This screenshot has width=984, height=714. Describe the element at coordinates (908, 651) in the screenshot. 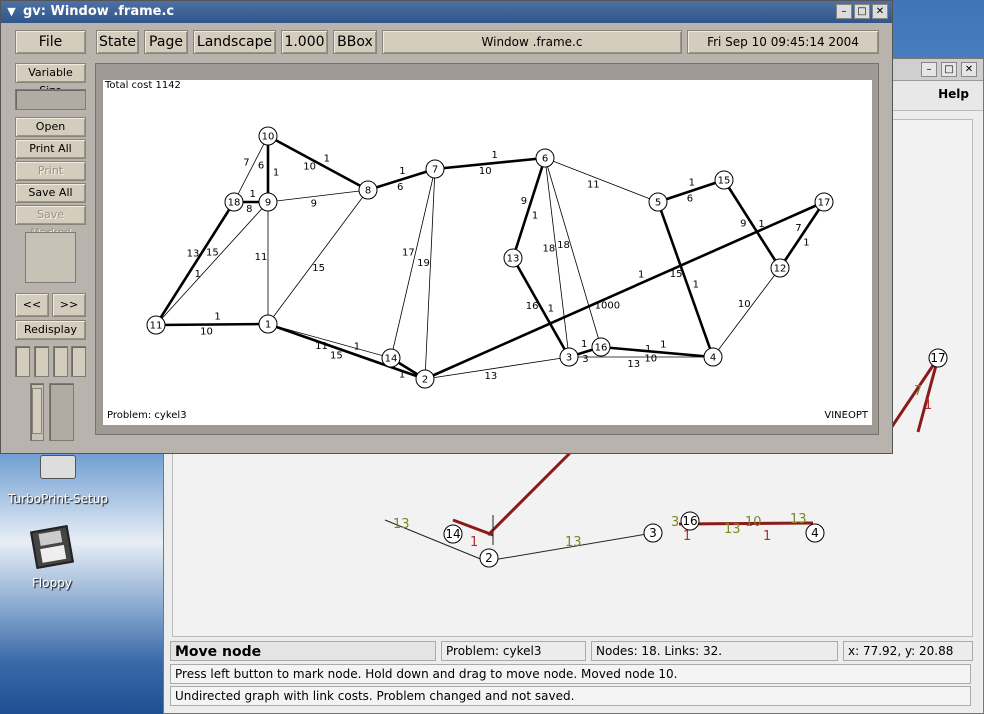

I see `coords-label: x: 77.92, y: 20.88` at that location.